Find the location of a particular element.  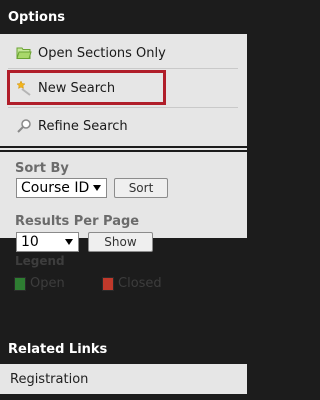

legend-title: Legend is located at coordinates (40, 261).